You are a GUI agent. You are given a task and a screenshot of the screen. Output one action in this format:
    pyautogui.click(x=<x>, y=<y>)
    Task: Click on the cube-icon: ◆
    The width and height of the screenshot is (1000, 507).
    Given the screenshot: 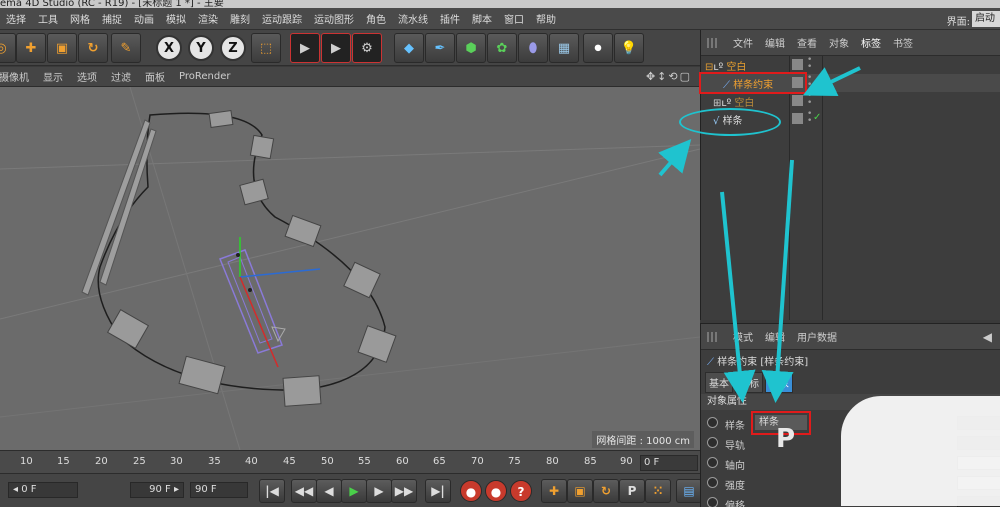 What is the action you would take?
    pyautogui.click(x=409, y=48)
    